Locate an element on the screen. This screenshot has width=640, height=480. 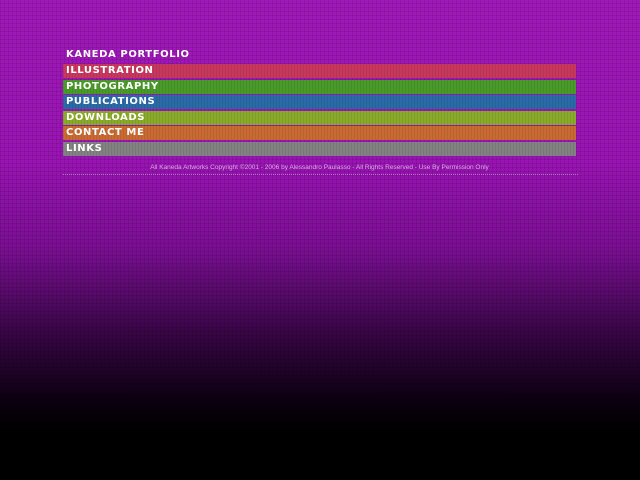
menu-item-downloads: DOWNLOADS is located at coordinates (319, 117).